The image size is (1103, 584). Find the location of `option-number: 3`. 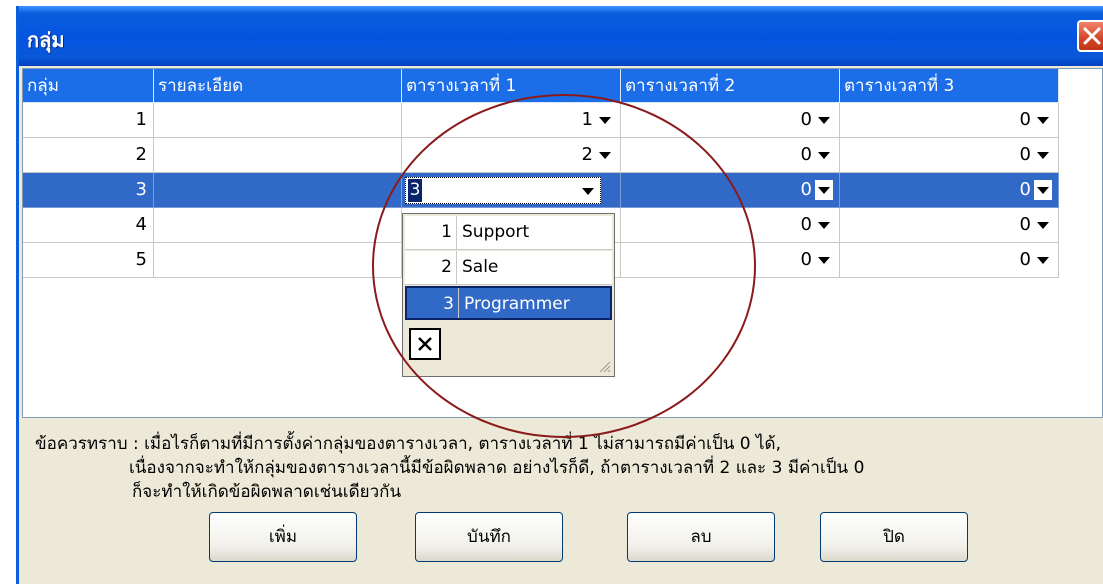

option-number: 3 is located at coordinates (433, 303).